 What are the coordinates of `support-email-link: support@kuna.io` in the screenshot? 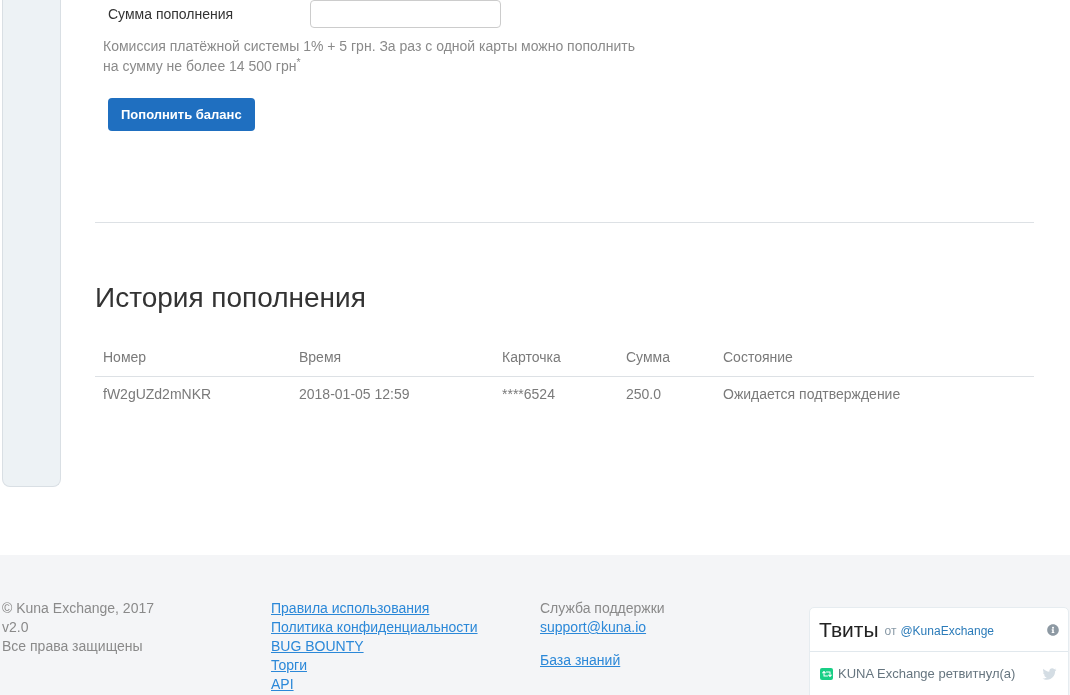 It's located at (593, 627).